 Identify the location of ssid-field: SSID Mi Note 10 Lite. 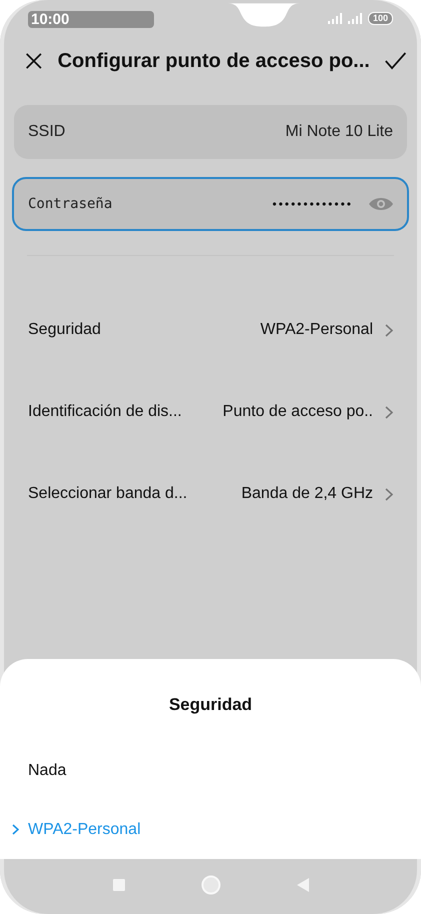
(210, 132).